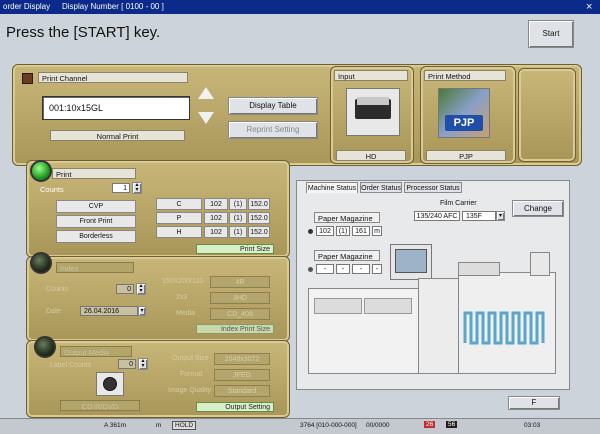  Describe the element at coordinates (547, 115) in the screenshot. I see `side-tab` at that location.